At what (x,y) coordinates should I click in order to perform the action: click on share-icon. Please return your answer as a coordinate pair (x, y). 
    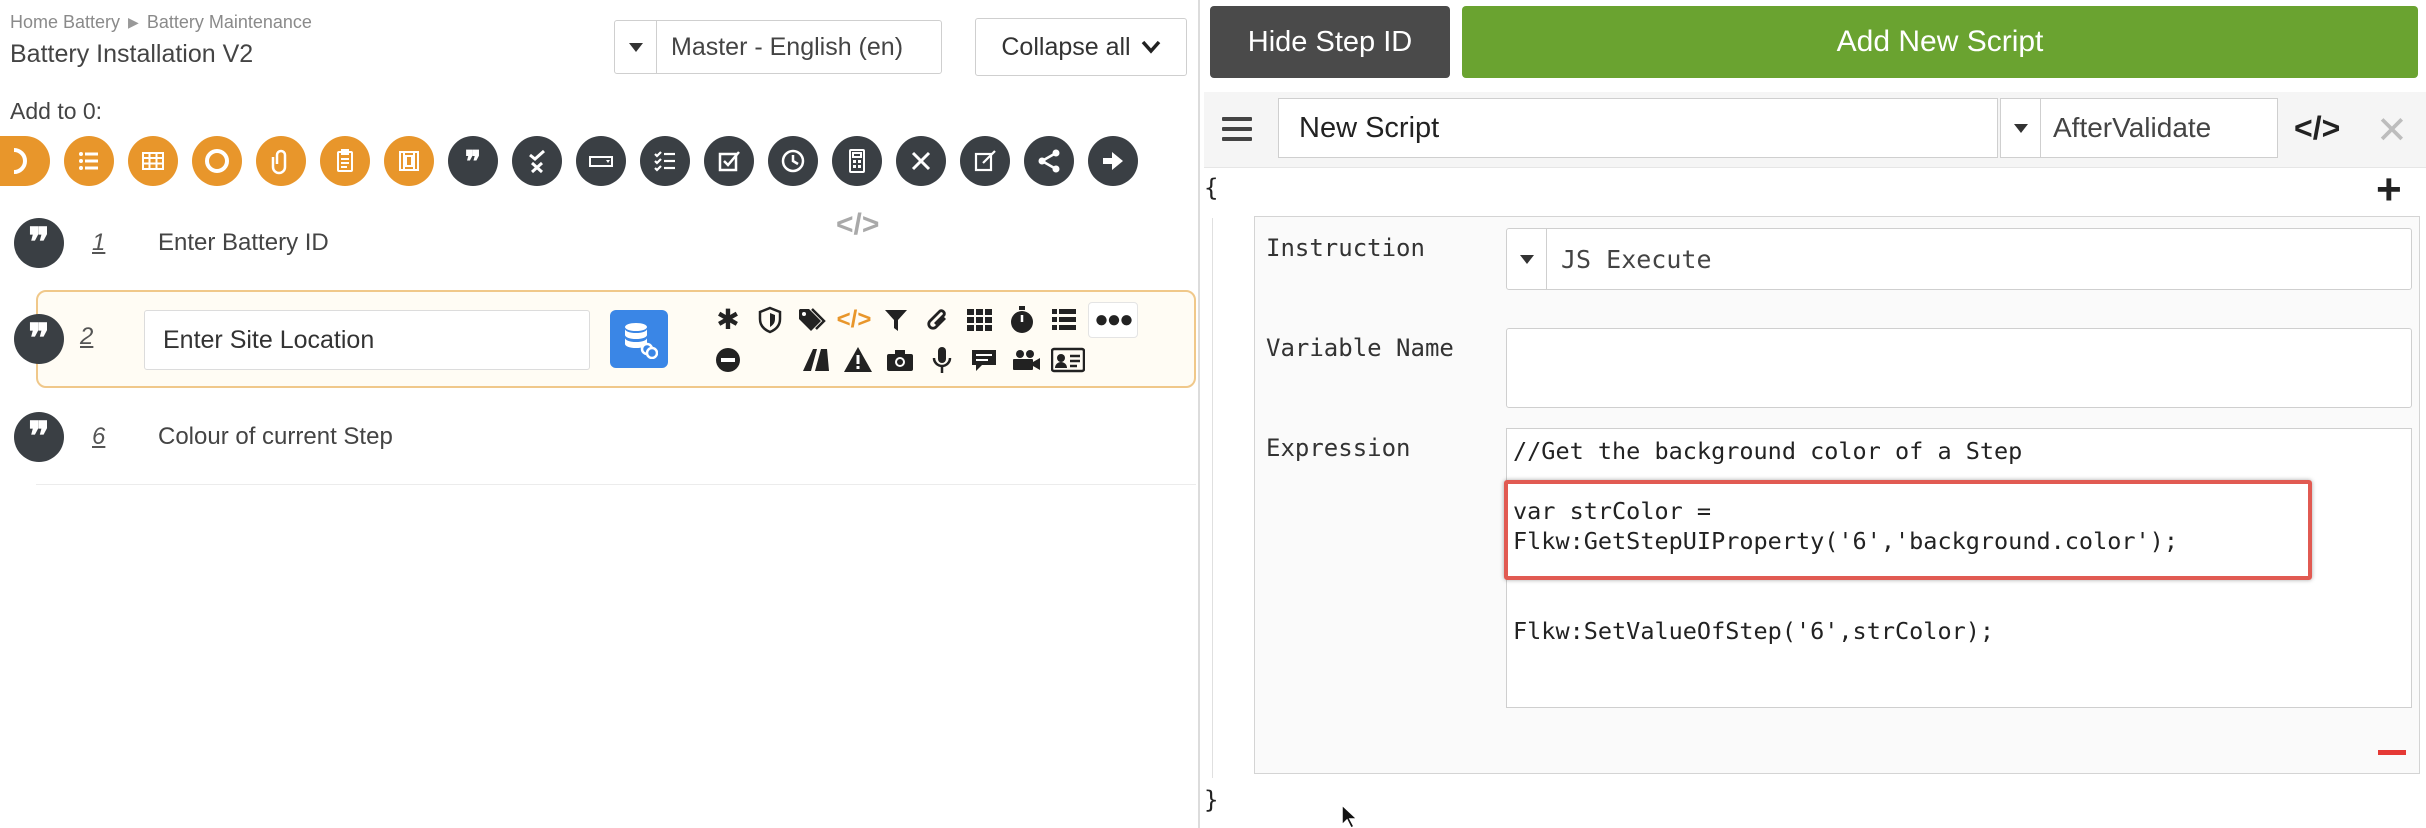
    Looking at the image, I should click on (1049, 161).